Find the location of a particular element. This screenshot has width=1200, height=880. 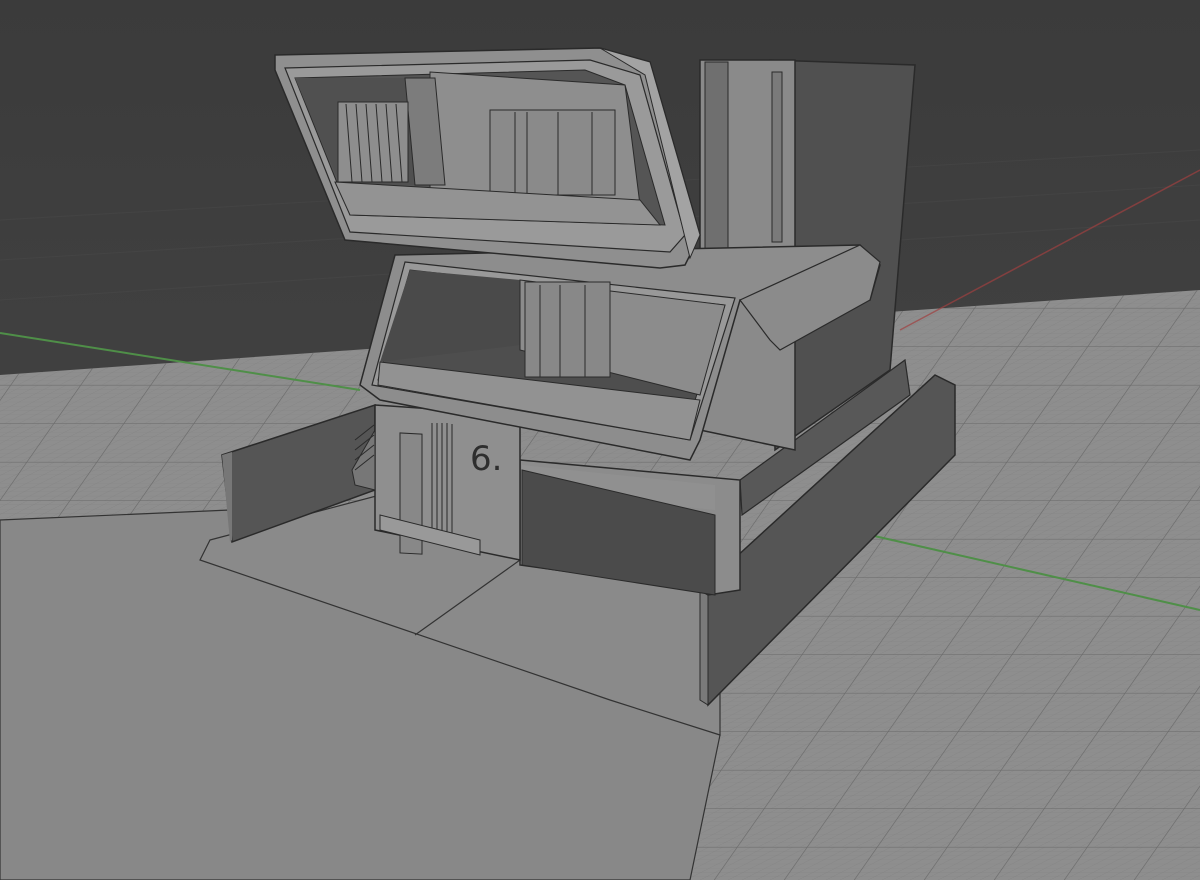

house-number: 6. is located at coordinates (486, 459).